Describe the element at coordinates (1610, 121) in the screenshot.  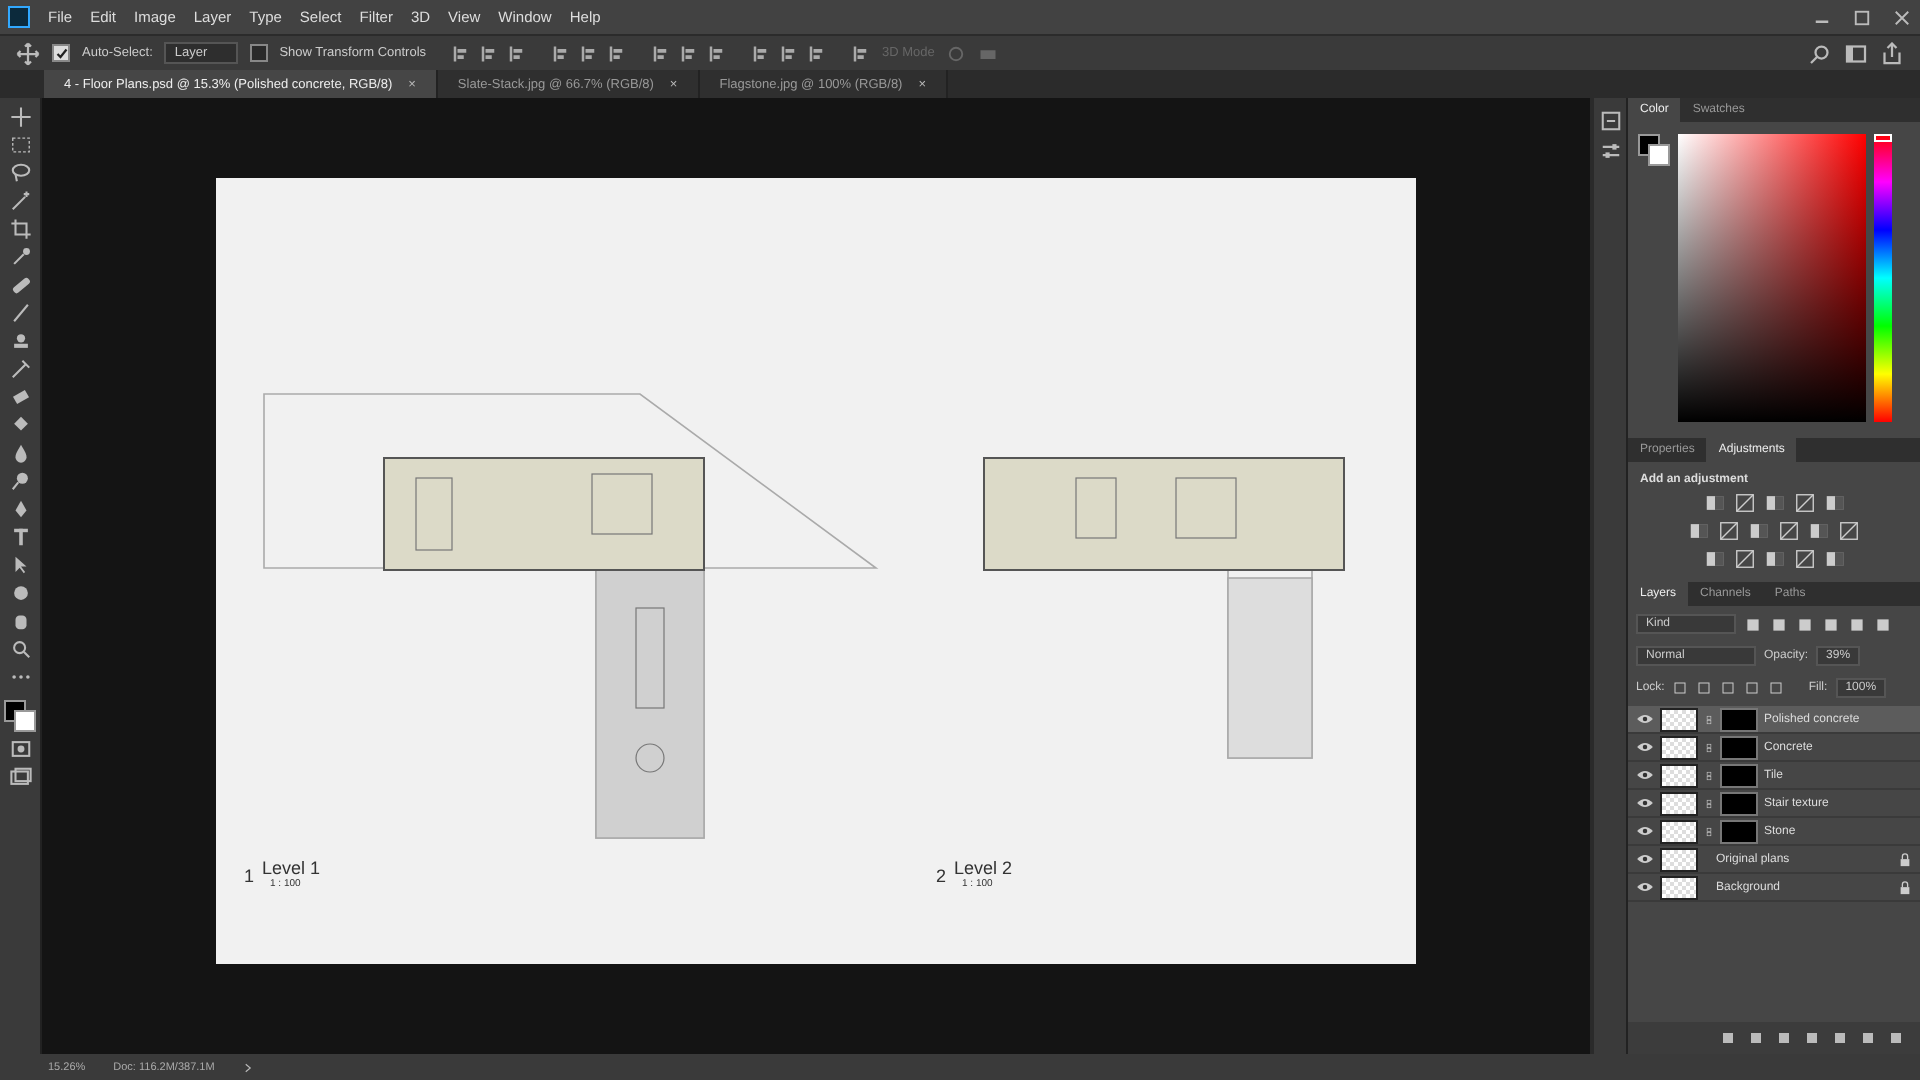
I see `history-icon` at that location.